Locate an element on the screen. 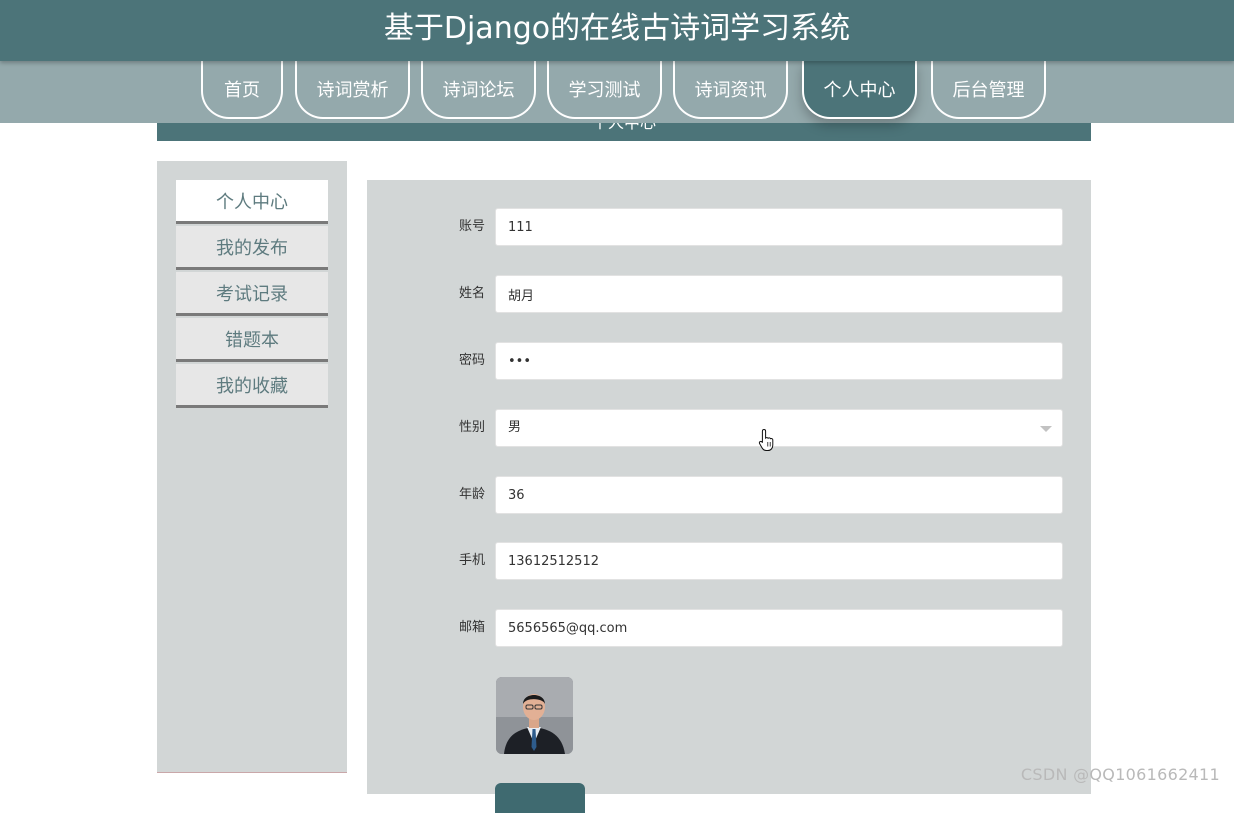 The width and height of the screenshot is (1234, 813). sidebar: 个人中心 我的发布 考试记录 错题本 我的收藏 is located at coordinates (252, 467).